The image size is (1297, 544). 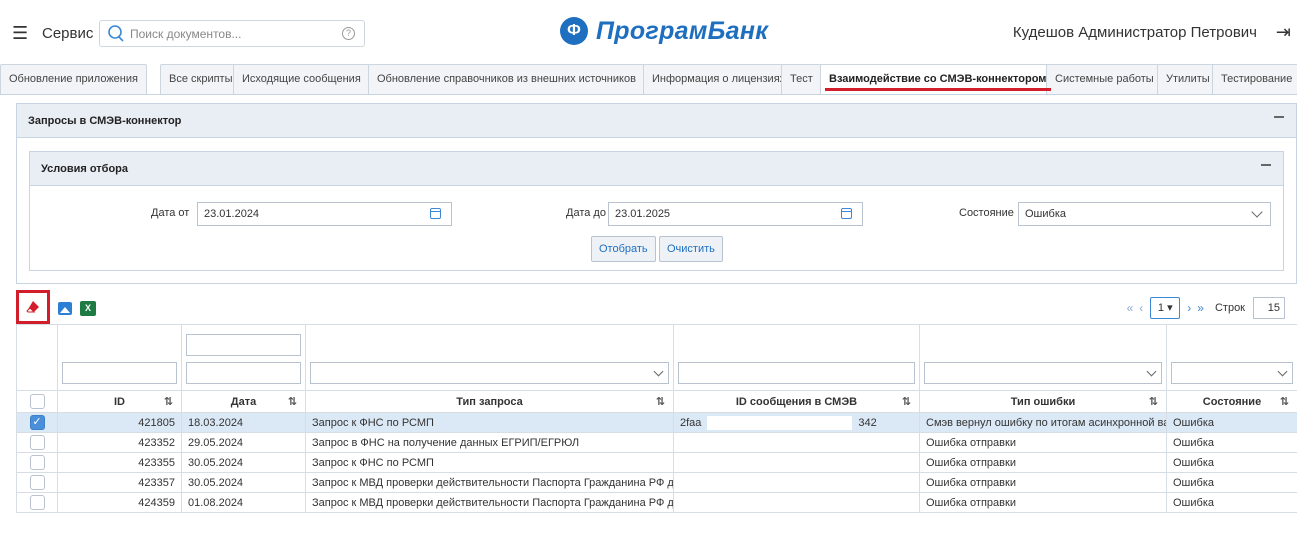 What do you see at coordinates (67, 33) in the screenshot?
I see `service-menu: Сервис` at bounding box center [67, 33].